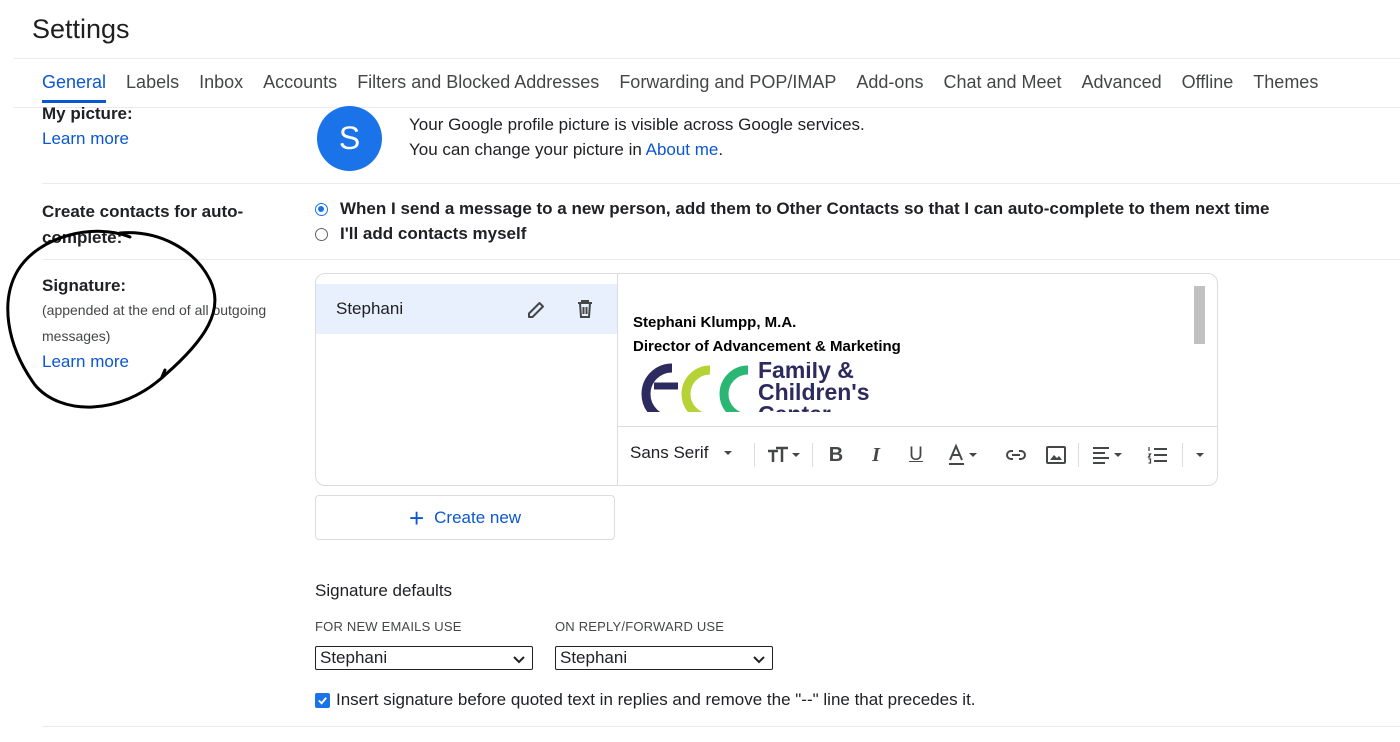 The height and width of the screenshot is (742, 1400). Describe the element at coordinates (1002, 87) in the screenshot. I see `tab-chat-meet: Chat and Meet` at that location.